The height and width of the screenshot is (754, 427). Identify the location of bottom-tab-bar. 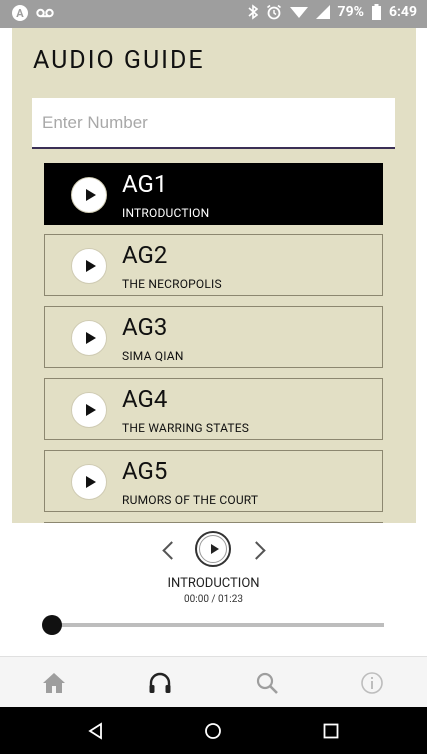
(213, 682).